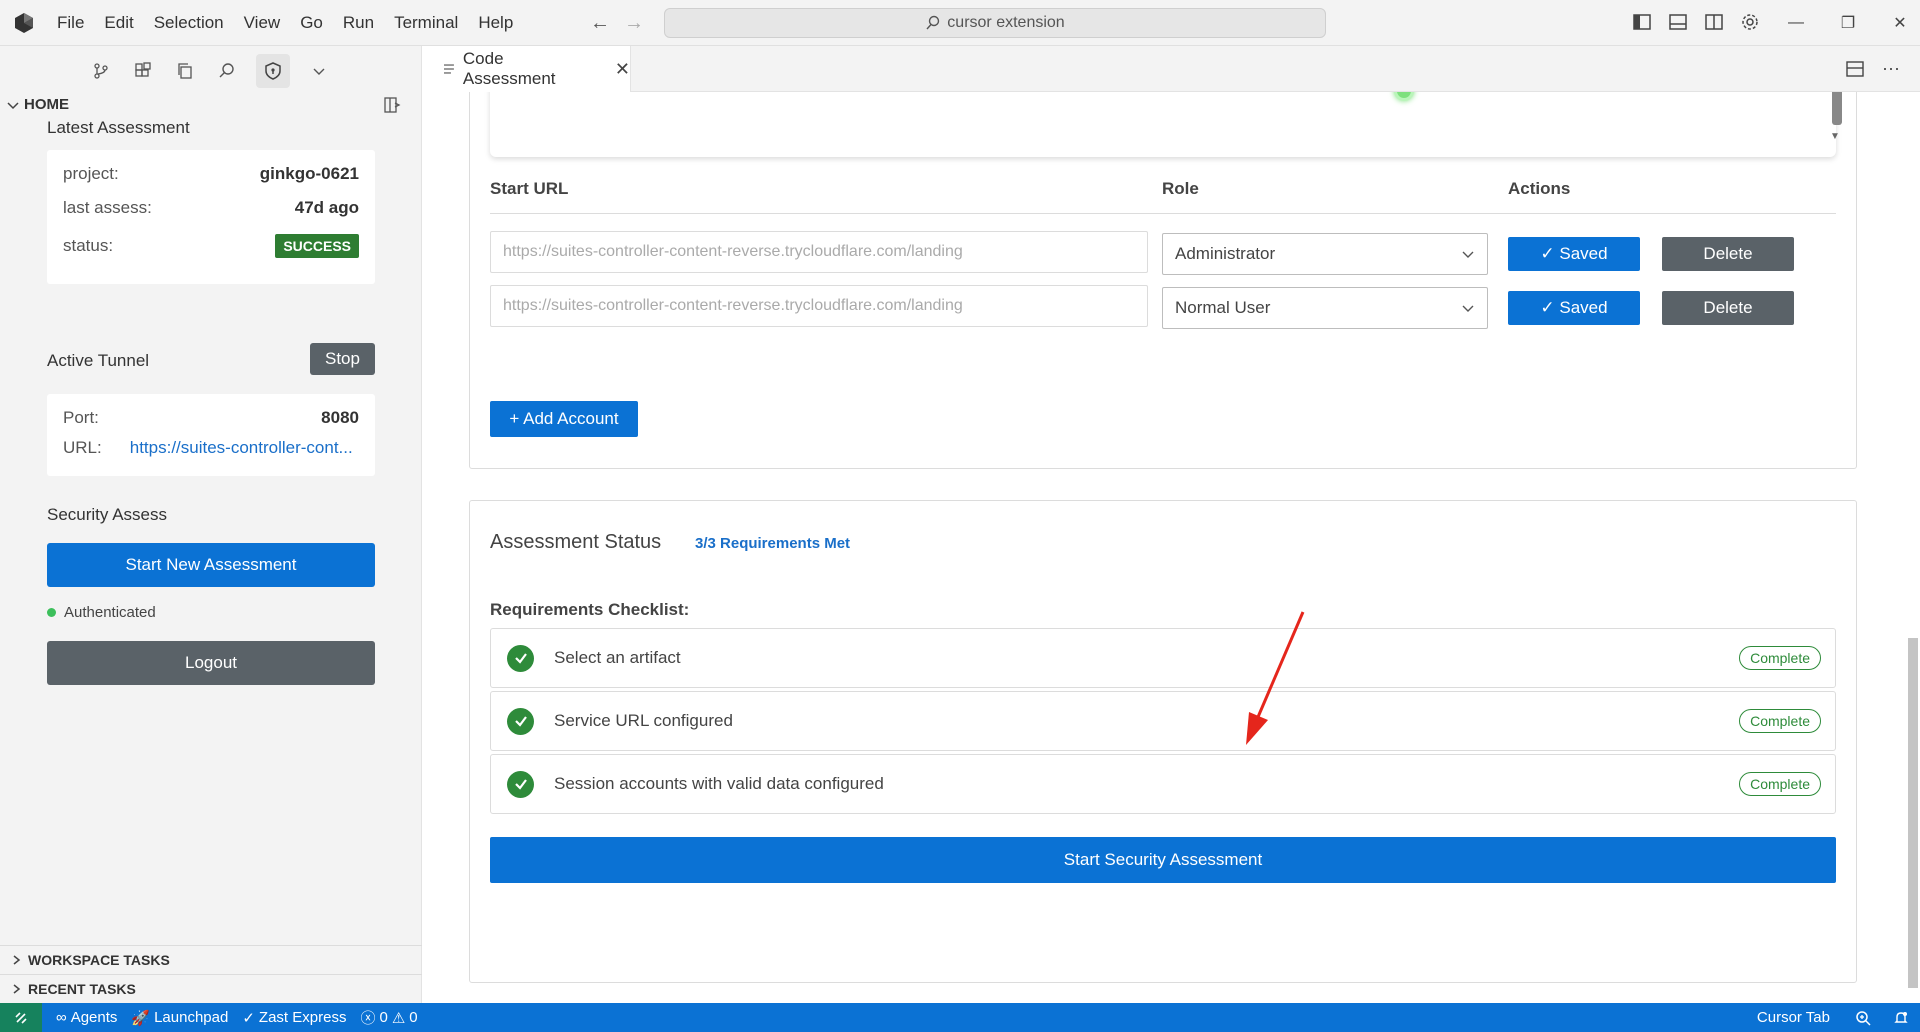 Image resolution: width=1920 pixels, height=1032 pixels. I want to click on project-row: project: ginkgo-0621, so click(211, 174).